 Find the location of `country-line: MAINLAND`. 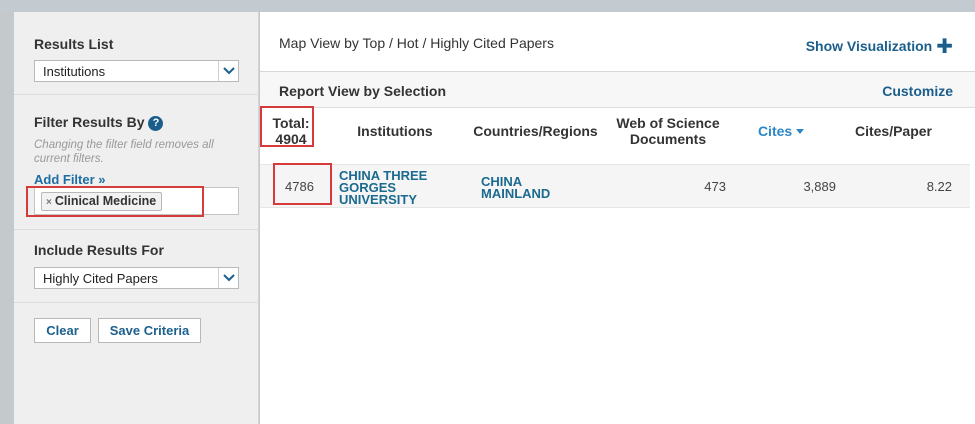

country-line: MAINLAND is located at coordinates (516, 193).